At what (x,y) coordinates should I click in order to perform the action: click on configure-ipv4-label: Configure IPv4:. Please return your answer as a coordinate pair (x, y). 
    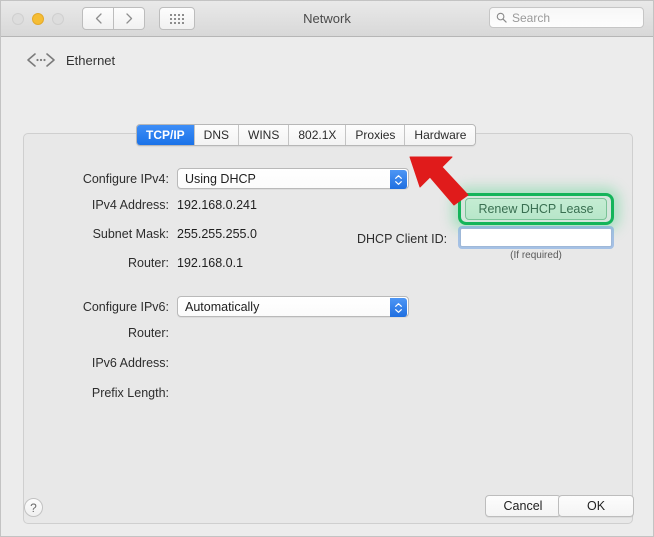
    Looking at the image, I should click on (125, 178).